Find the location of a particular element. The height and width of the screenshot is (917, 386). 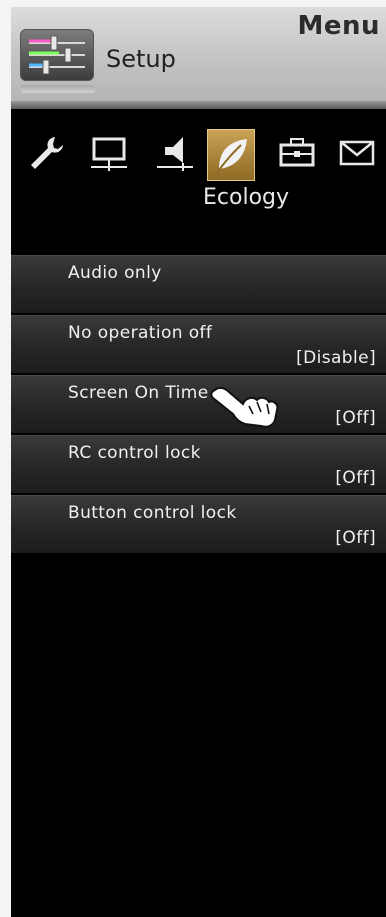

setting-button-control-lock: Button control lock [Off] is located at coordinates (198, 524).